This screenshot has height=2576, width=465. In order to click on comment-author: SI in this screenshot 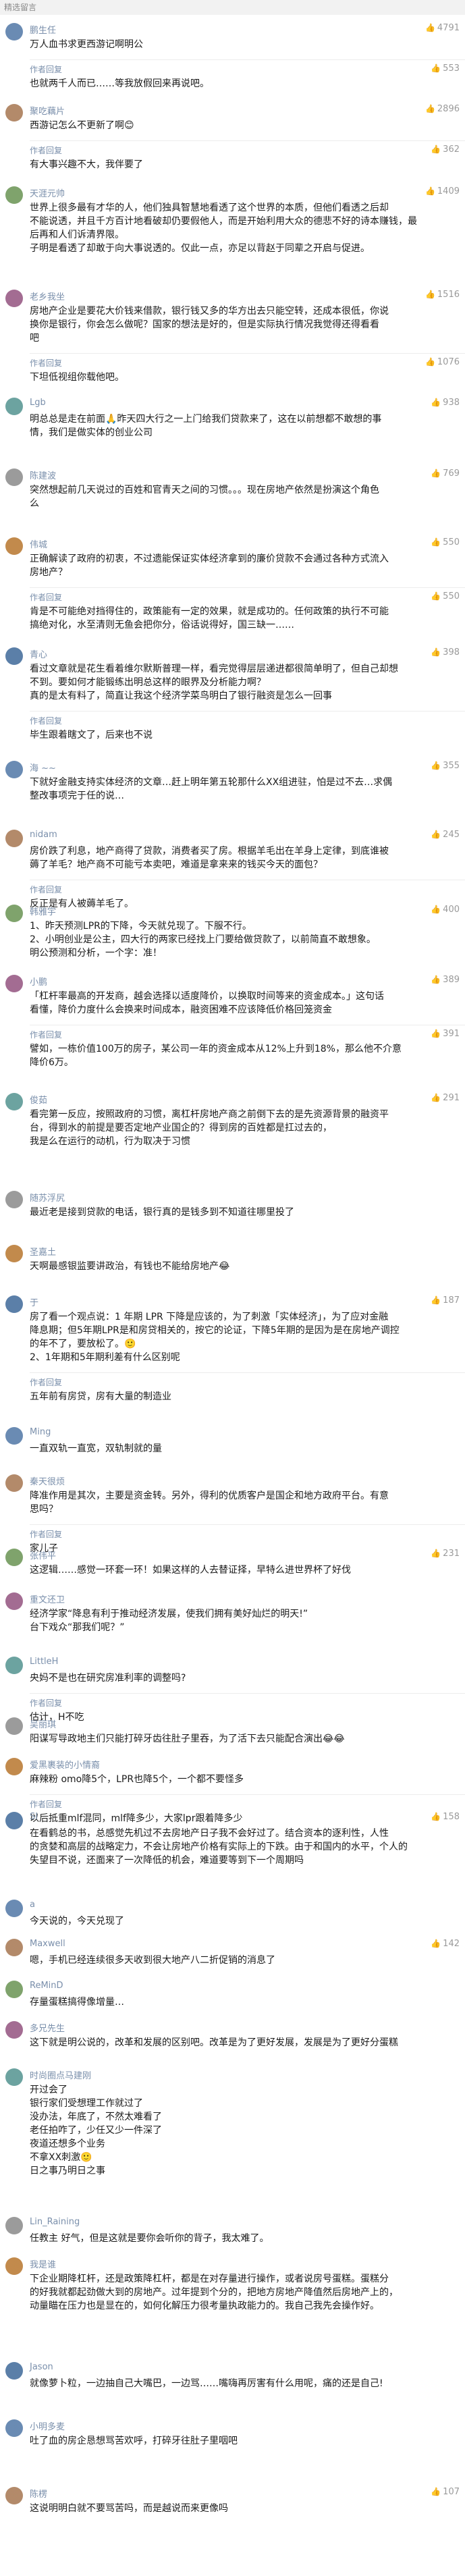, I will do `click(34, 1817)`.